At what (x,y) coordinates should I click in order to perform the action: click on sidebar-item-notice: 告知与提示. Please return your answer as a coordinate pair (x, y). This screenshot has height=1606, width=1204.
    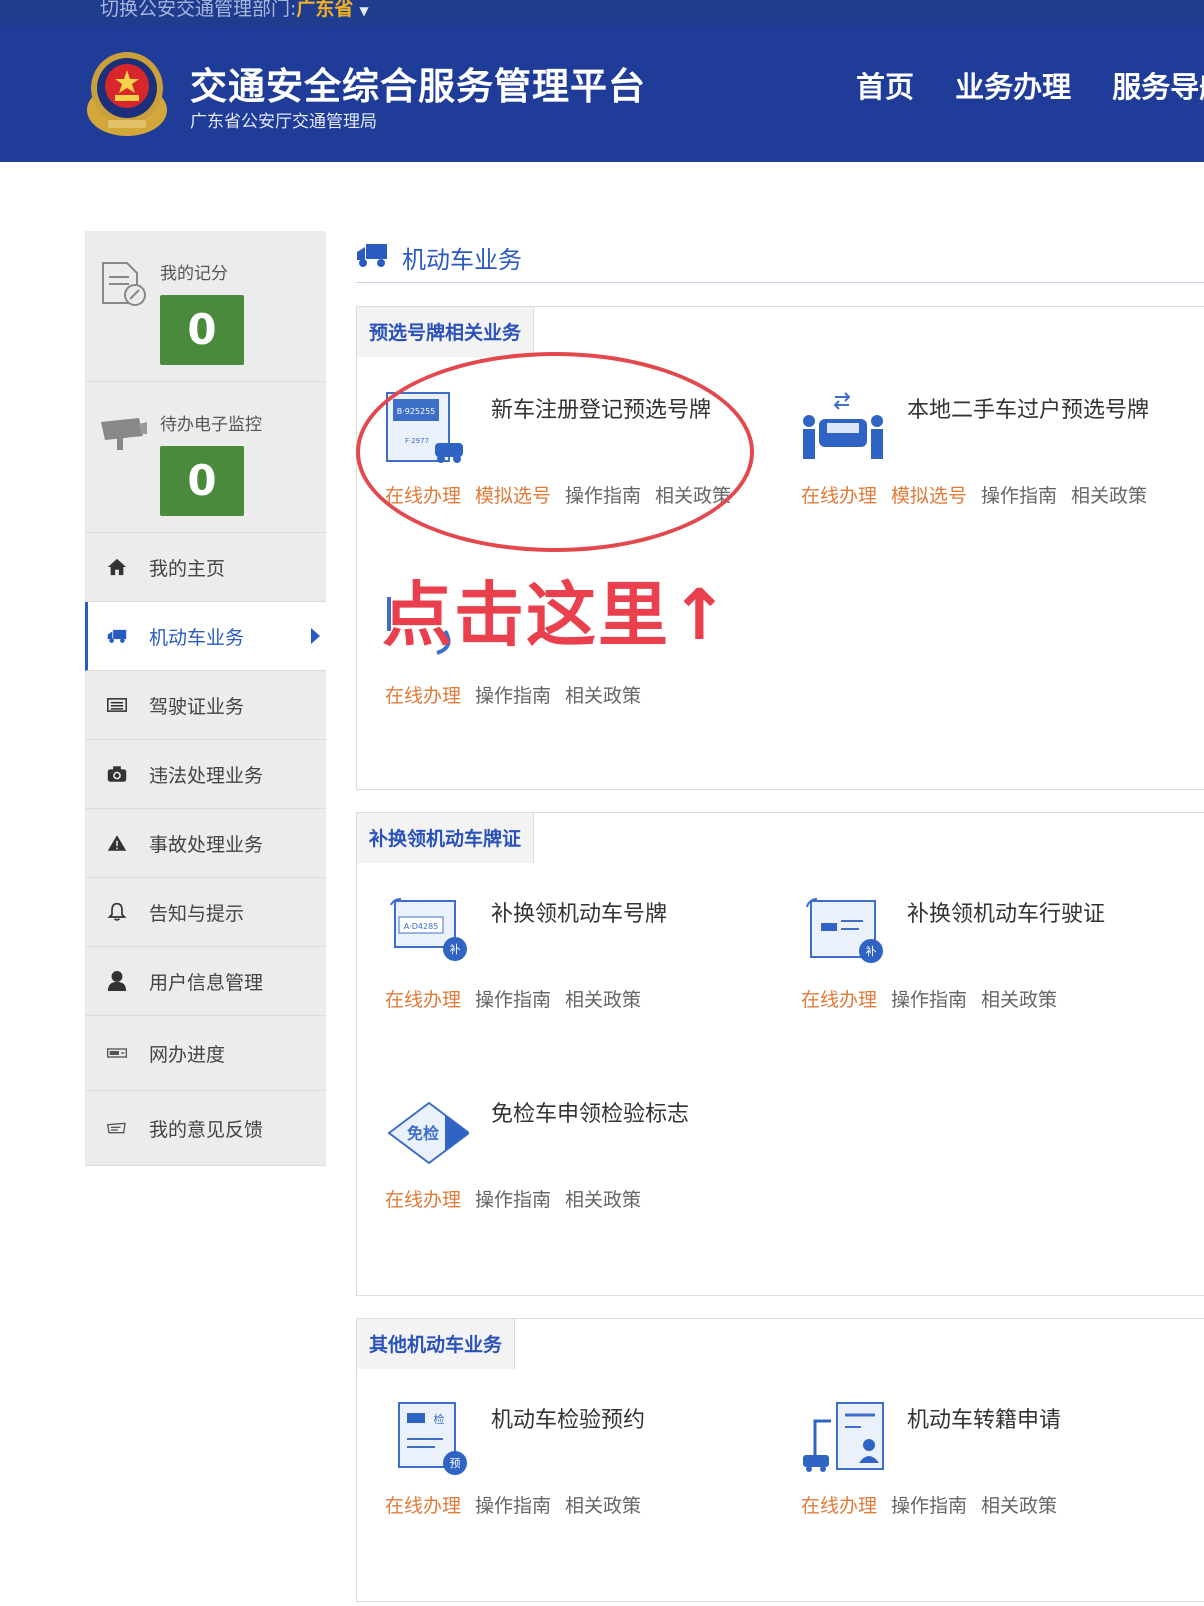
    Looking at the image, I should click on (205, 912).